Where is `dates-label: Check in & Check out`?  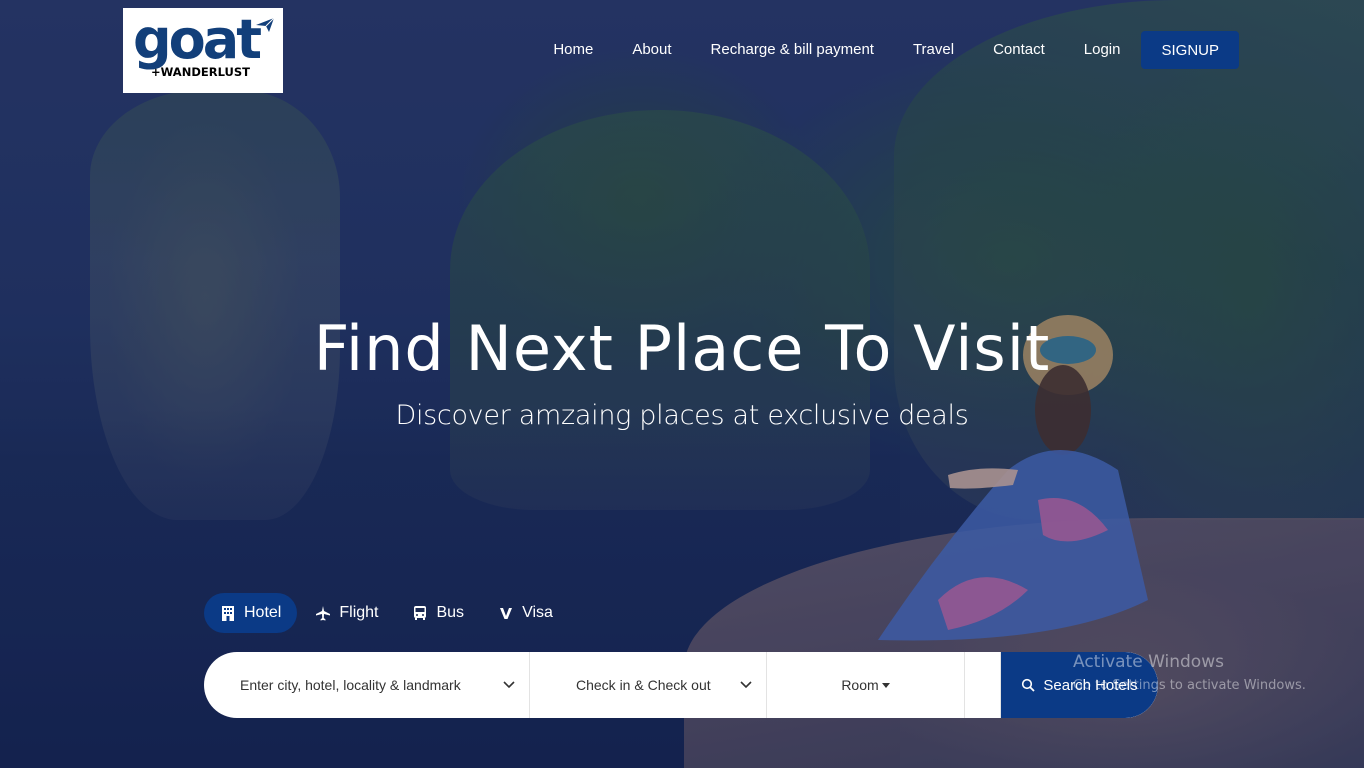
dates-label: Check in & Check out is located at coordinates (643, 685).